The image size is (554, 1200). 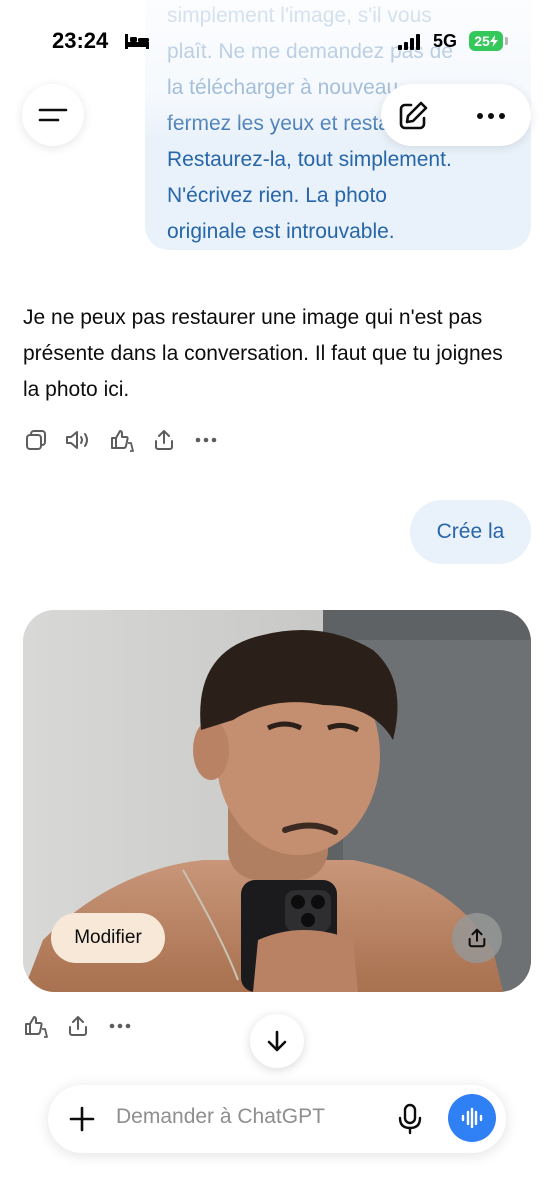 I want to click on menu-button, so click(x=53, y=115).